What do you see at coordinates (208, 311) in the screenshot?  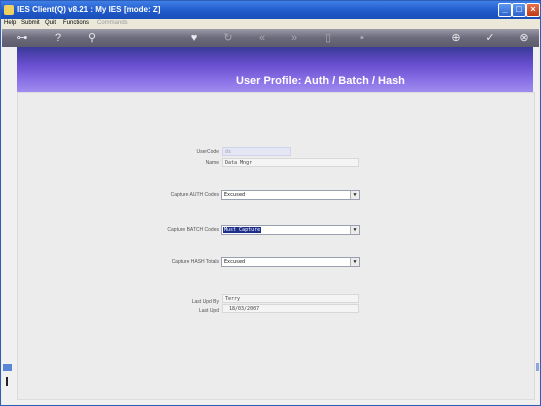 I see `last-upd-label: Last Upd` at bounding box center [208, 311].